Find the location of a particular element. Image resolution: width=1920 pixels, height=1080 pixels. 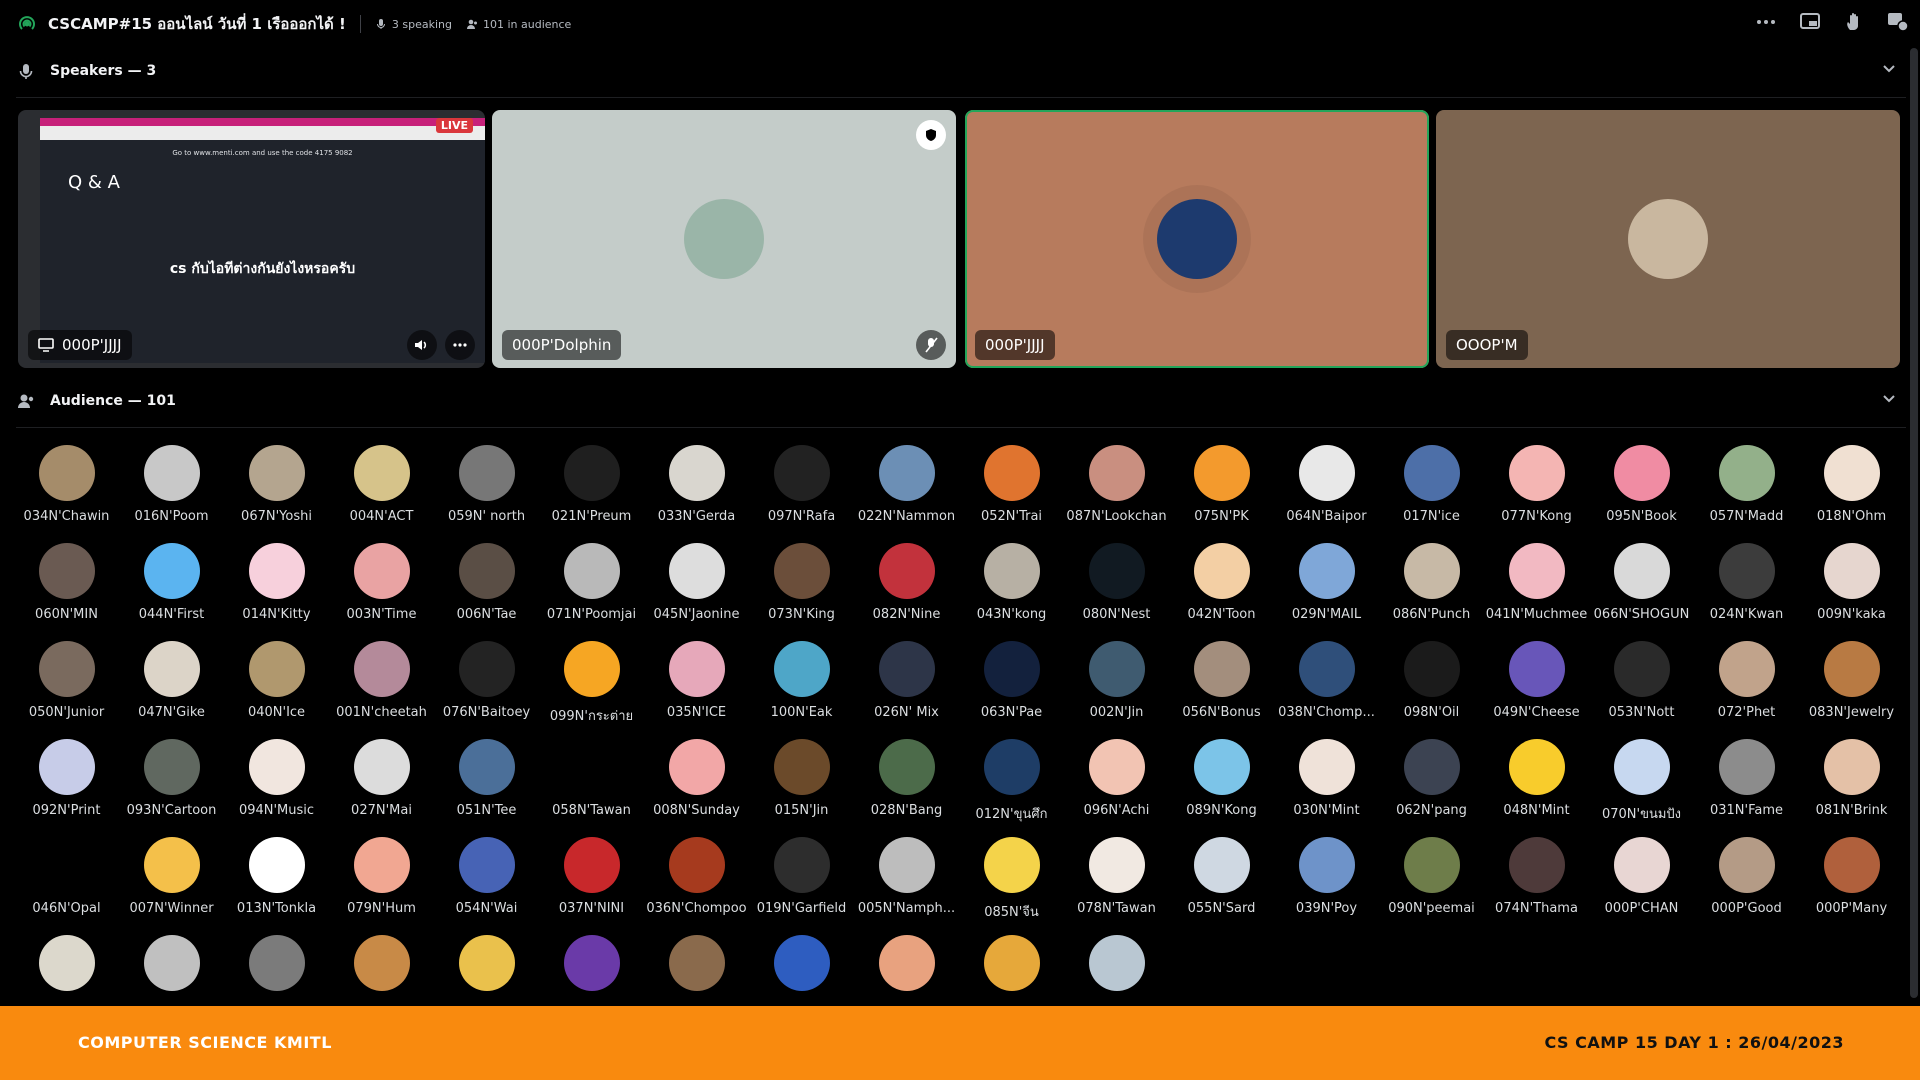

audience-member: 083N'Jewelry is located at coordinates (1851, 685).